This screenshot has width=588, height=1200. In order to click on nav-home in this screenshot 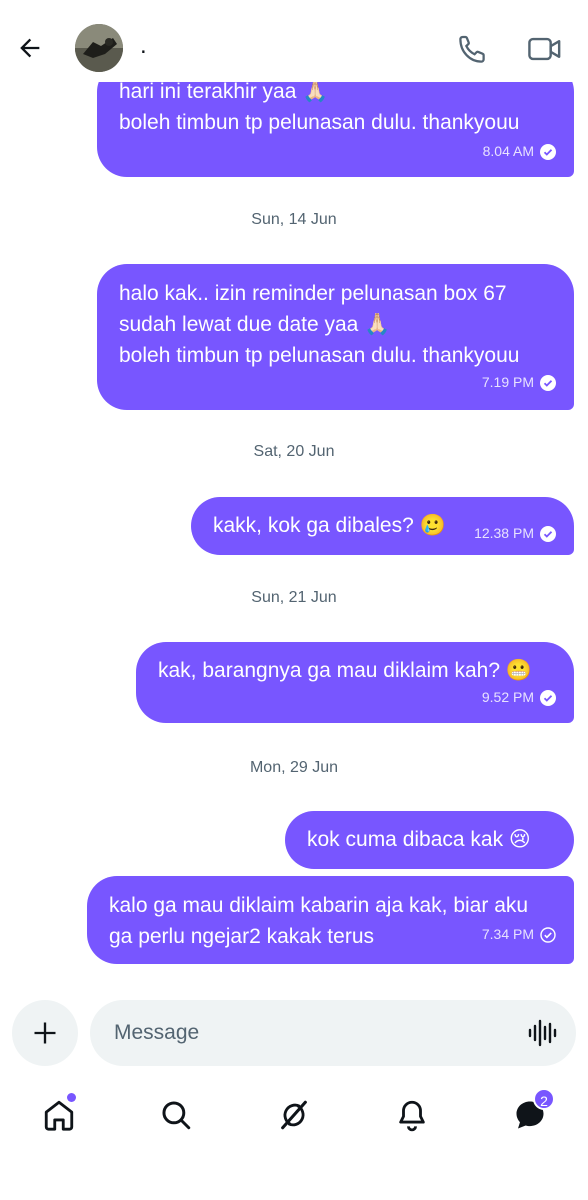, I will do `click(59, 1115)`.